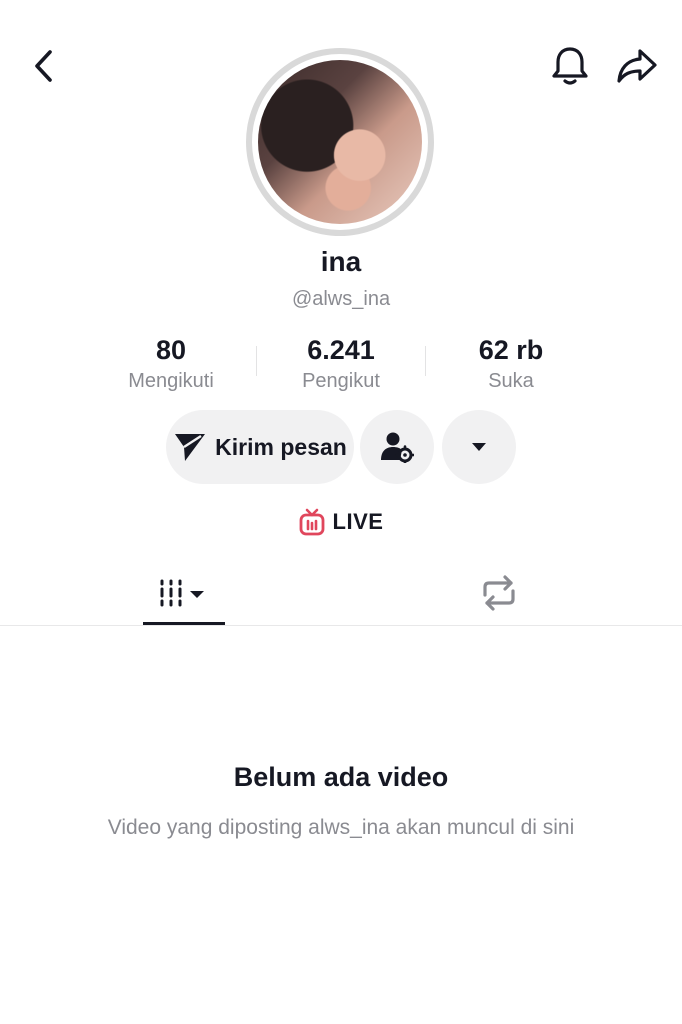  Describe the element at coordinates (341, 625) in the screenshot. I see `tabs-divider` at that location.